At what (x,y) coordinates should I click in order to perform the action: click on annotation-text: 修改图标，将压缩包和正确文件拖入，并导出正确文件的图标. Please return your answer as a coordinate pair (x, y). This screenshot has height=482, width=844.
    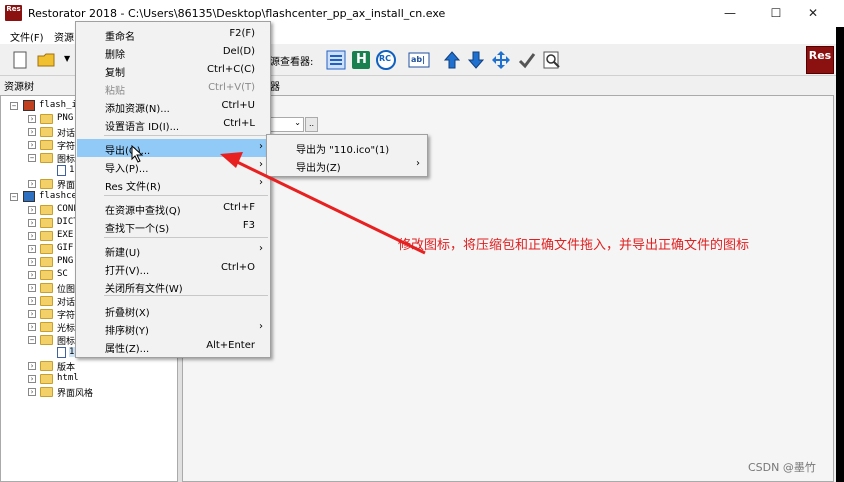
    Looking at the image, I should click on (574, 245).